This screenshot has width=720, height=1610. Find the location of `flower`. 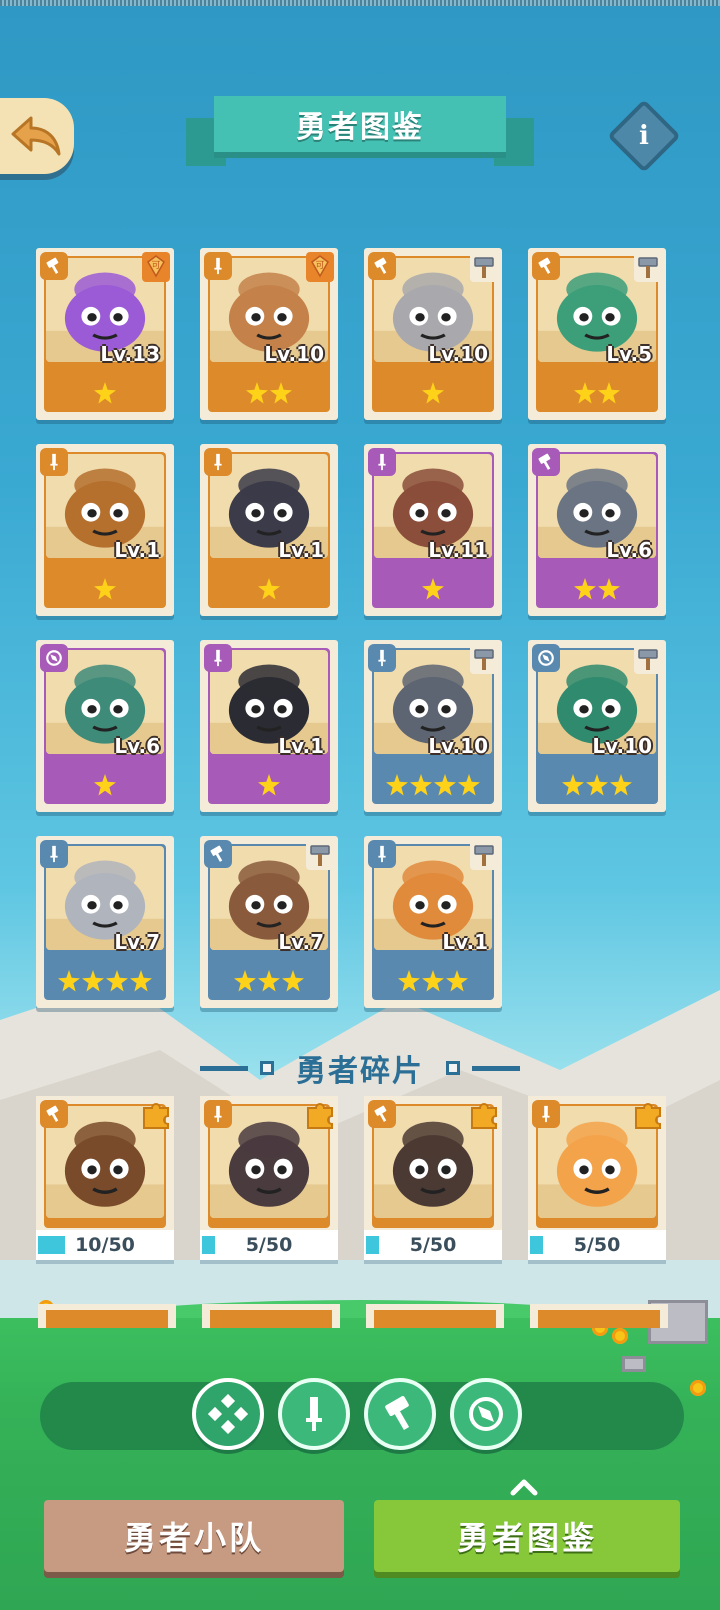

flower is located at coordinates (620, 1336).